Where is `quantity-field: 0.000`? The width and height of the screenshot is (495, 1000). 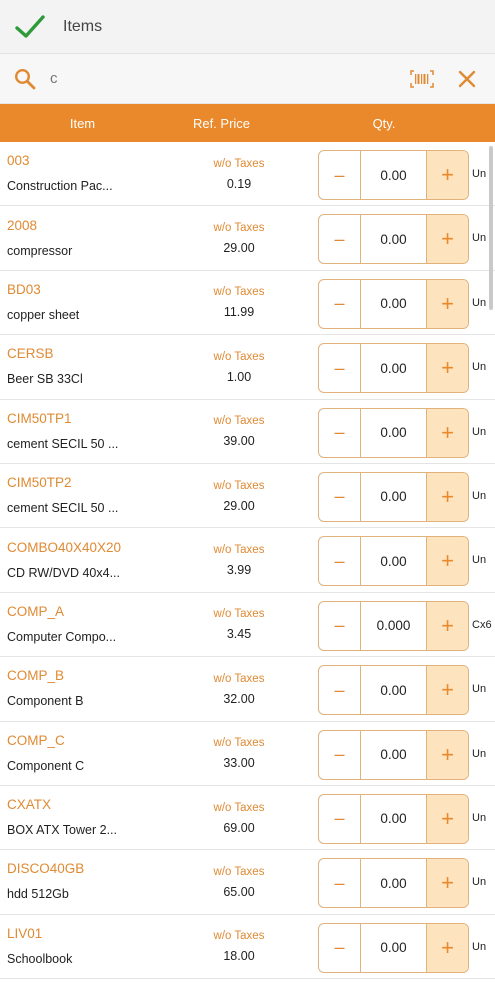
quantity-field: 0.000 is located at coordinates (394, 625).